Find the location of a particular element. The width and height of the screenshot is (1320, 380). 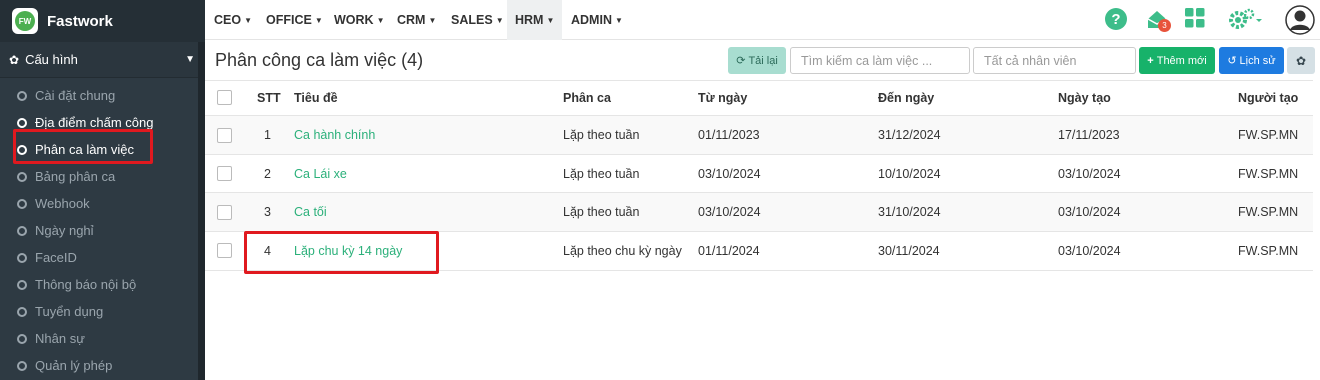

sidebar-item-holidays: Ngày nghỉ is located at coordinates (102, 230).